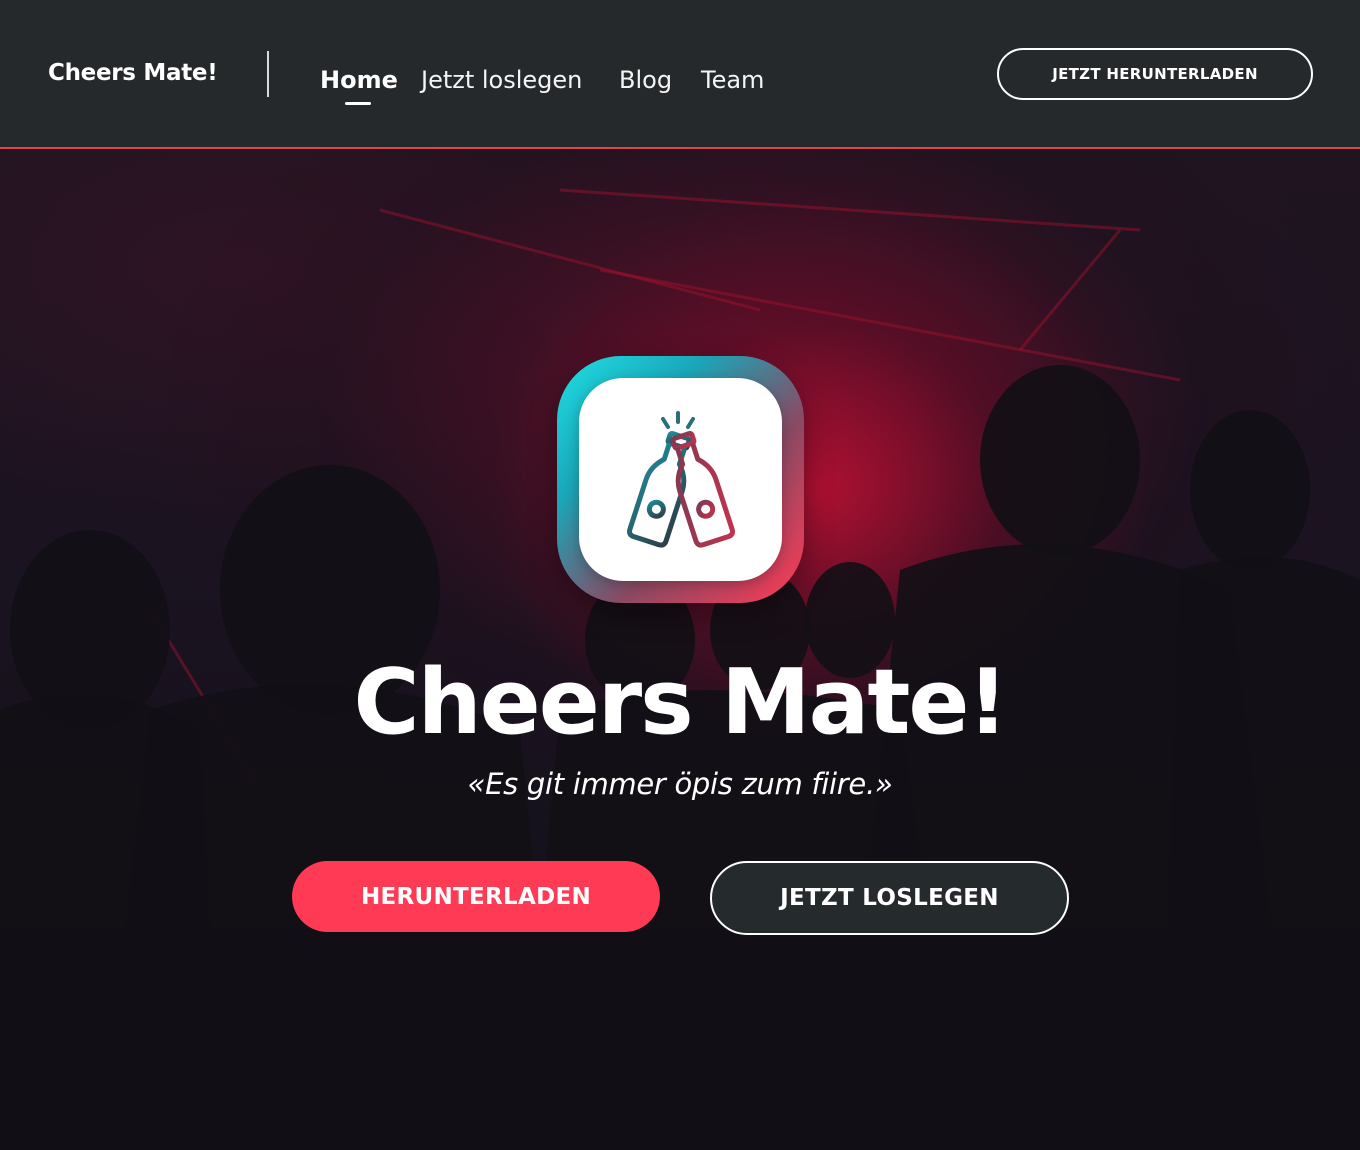  I want to click on app-icon, so click(680, 479).